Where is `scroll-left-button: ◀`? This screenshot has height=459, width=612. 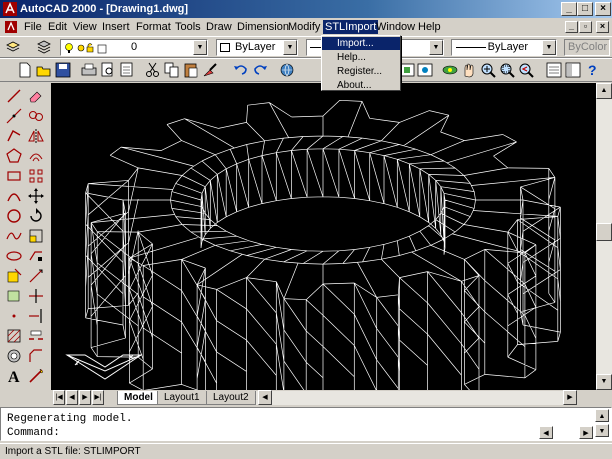
scroll-left-button: ◀ is located at coordinates (265, 397).